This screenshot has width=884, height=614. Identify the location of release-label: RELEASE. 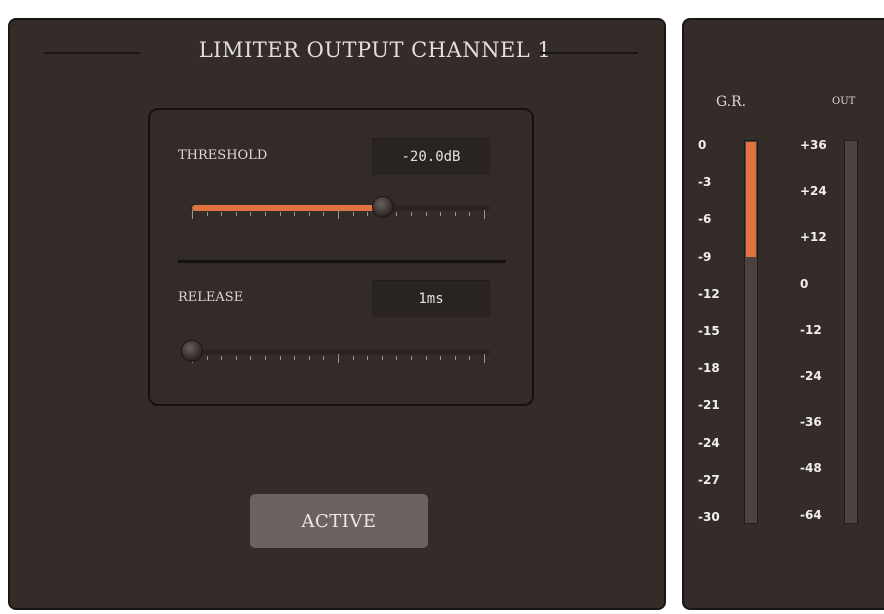
(211, 297).